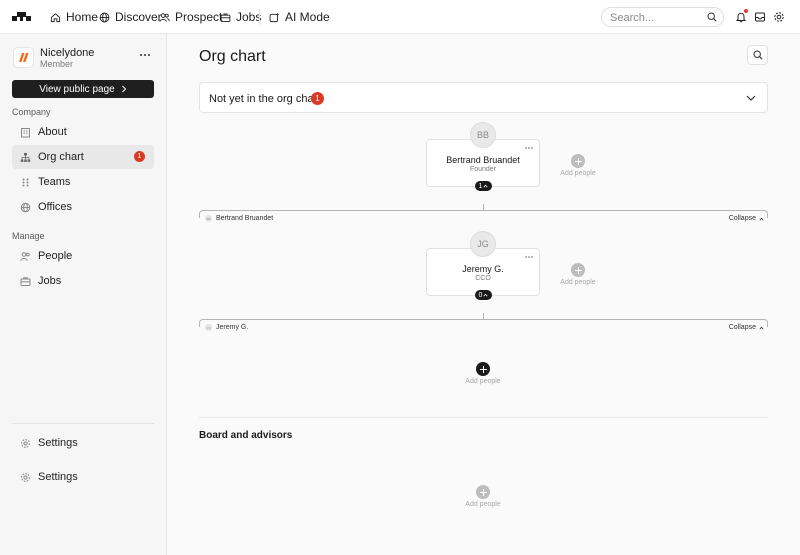 This screenshot has height=555, width=800. What do you see at coordinates (82, 17) in the screenshot?
I see `nav-home-label: Home` at bounding box center [82, 17].